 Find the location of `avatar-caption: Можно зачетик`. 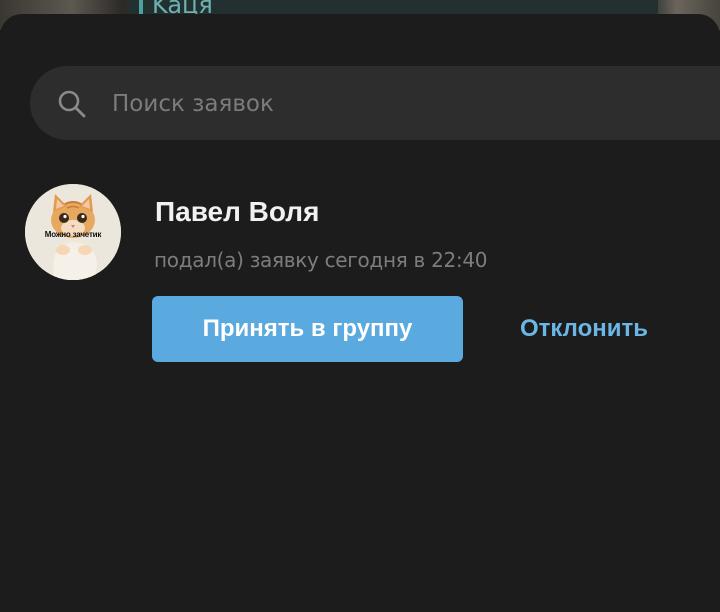

avatar-caption: Можно зачетик is located at coordinates (73, 234).